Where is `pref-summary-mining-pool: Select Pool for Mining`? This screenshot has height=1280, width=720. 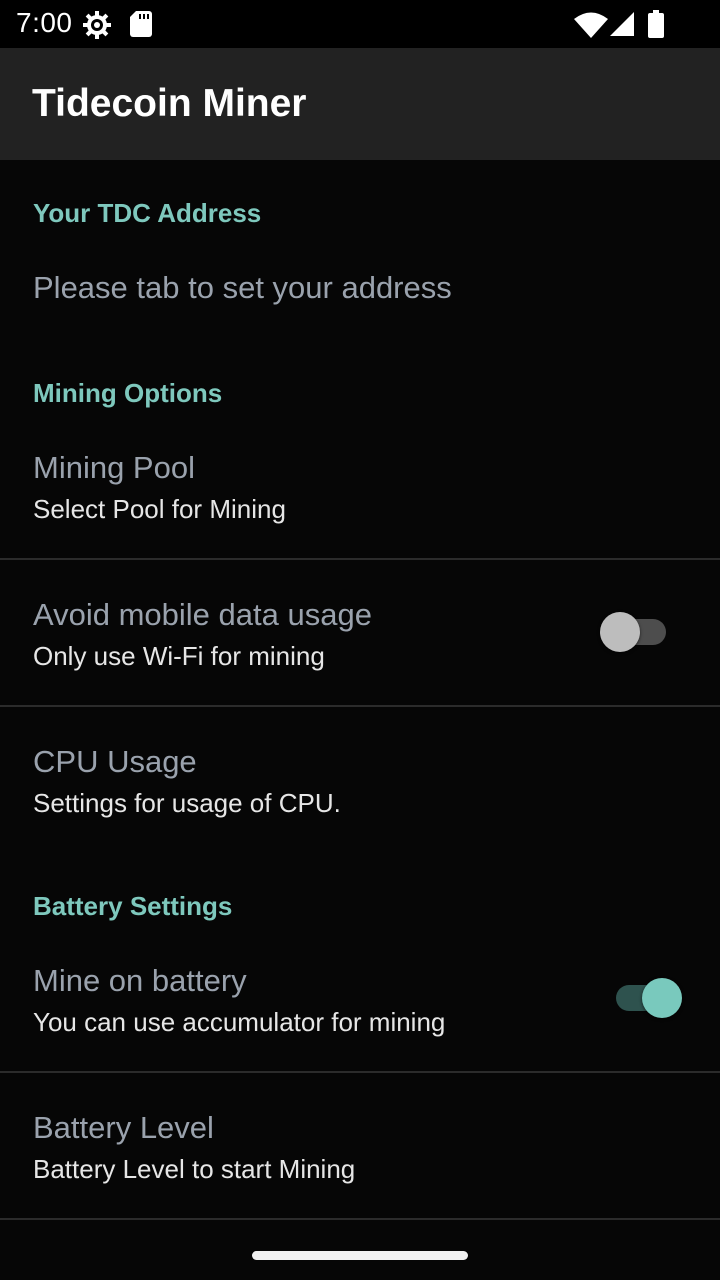
pref-summary-mining-pool: Select Pool for Mining is located at coordinates (159, 509).